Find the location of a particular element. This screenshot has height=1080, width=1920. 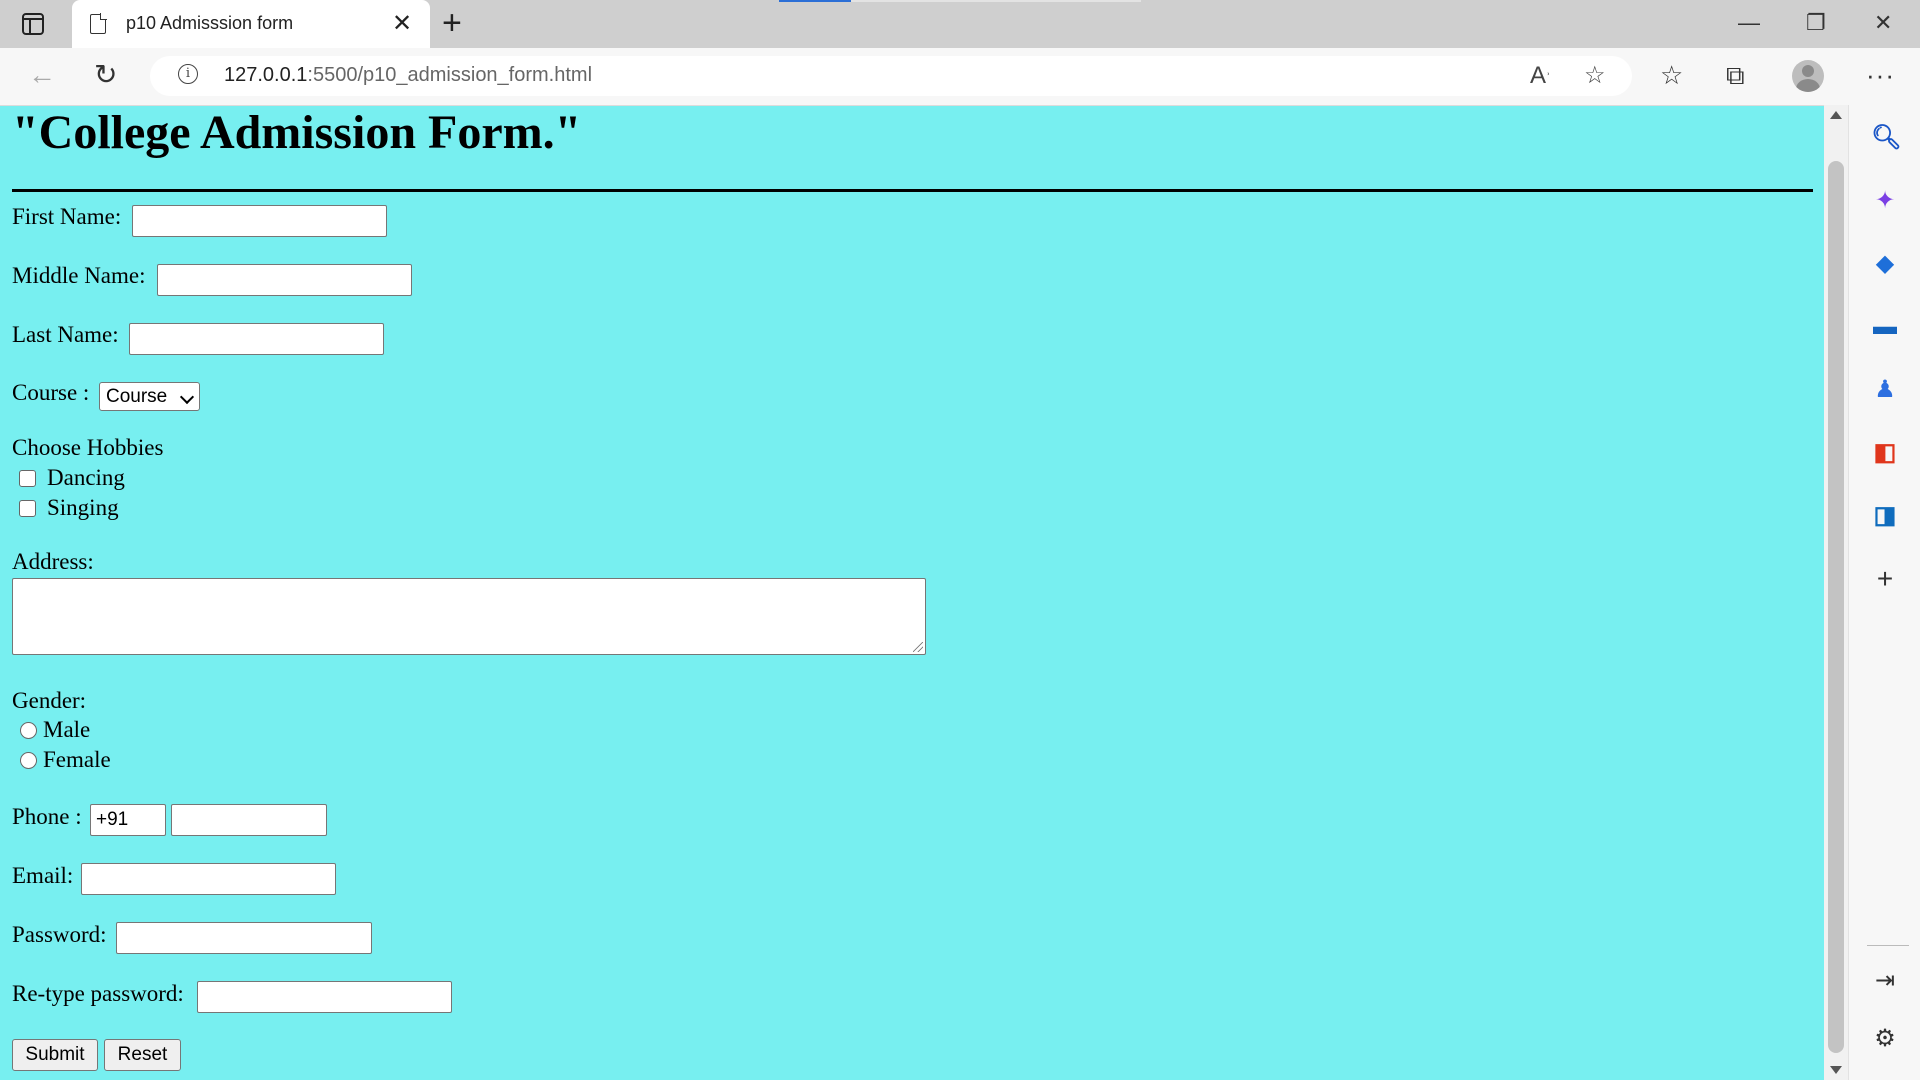

restore-icon: ❐ is located at coordinates (1816, 23).